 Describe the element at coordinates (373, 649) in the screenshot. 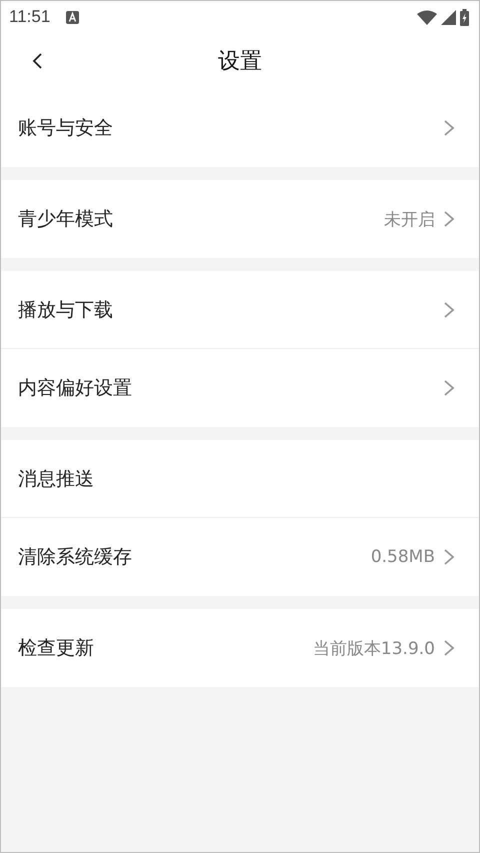

I see `row-value: 当前版本13.9.0` at that location.